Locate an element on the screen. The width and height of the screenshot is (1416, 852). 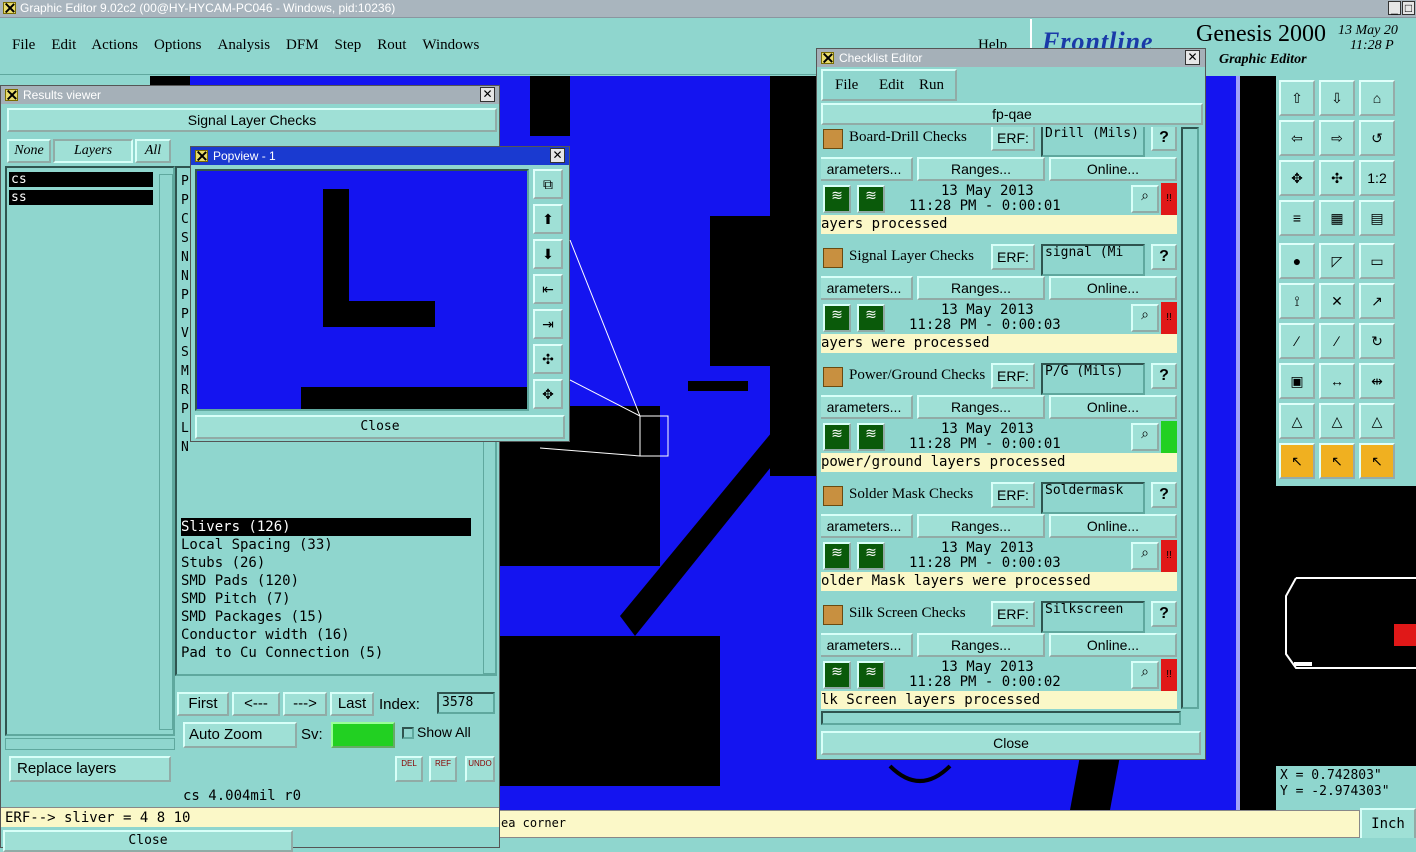
help-button: ? is located at coordinates (1164, 614).